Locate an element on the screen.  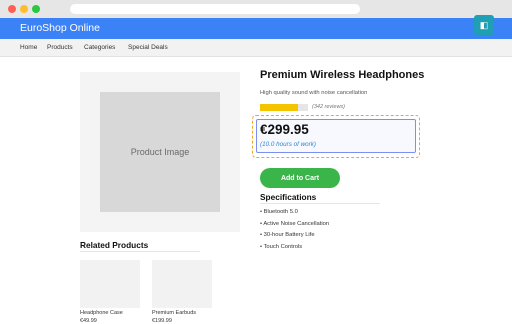
related-product-card: Premium Earbuds €199.99 is located at coordinates (182, 292).